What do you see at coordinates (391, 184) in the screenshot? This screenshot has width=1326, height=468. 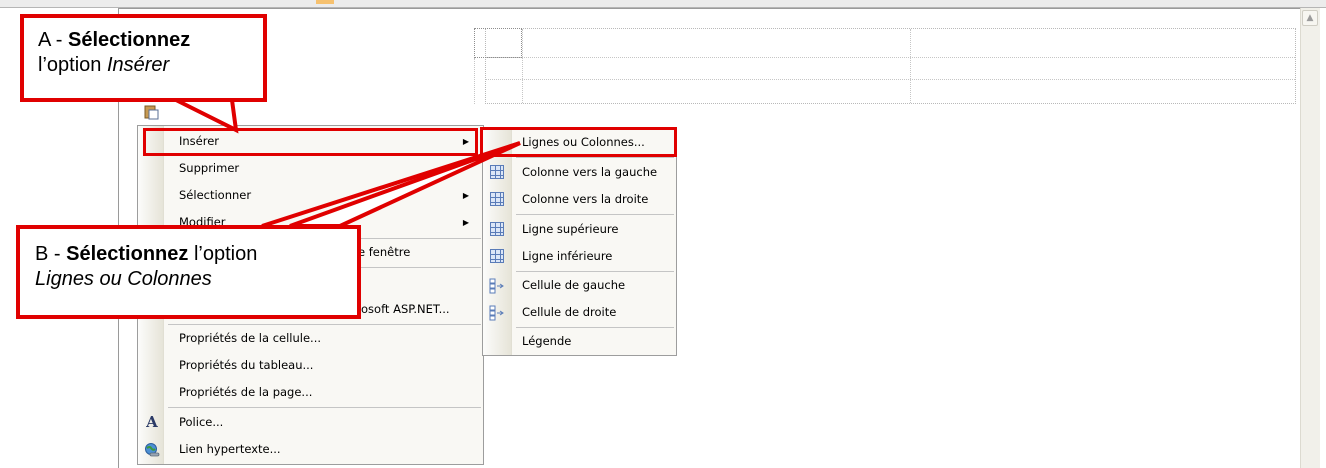 I see `callout-b-pointer` at bounding box center [391, 184].